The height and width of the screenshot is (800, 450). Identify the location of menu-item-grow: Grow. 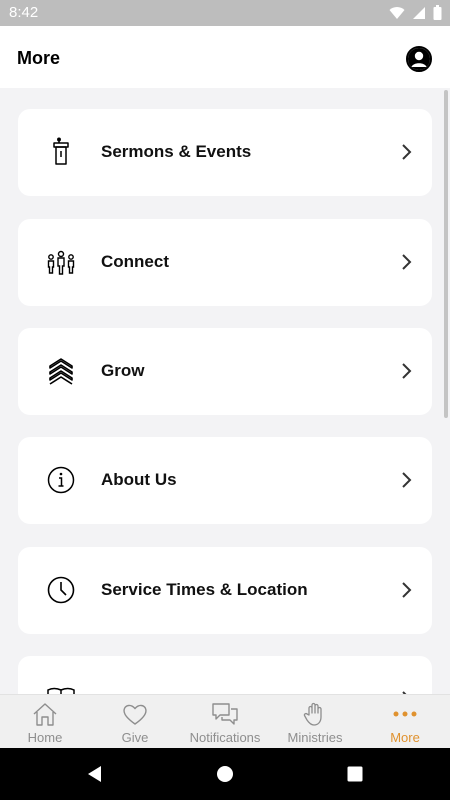
(225, 371).